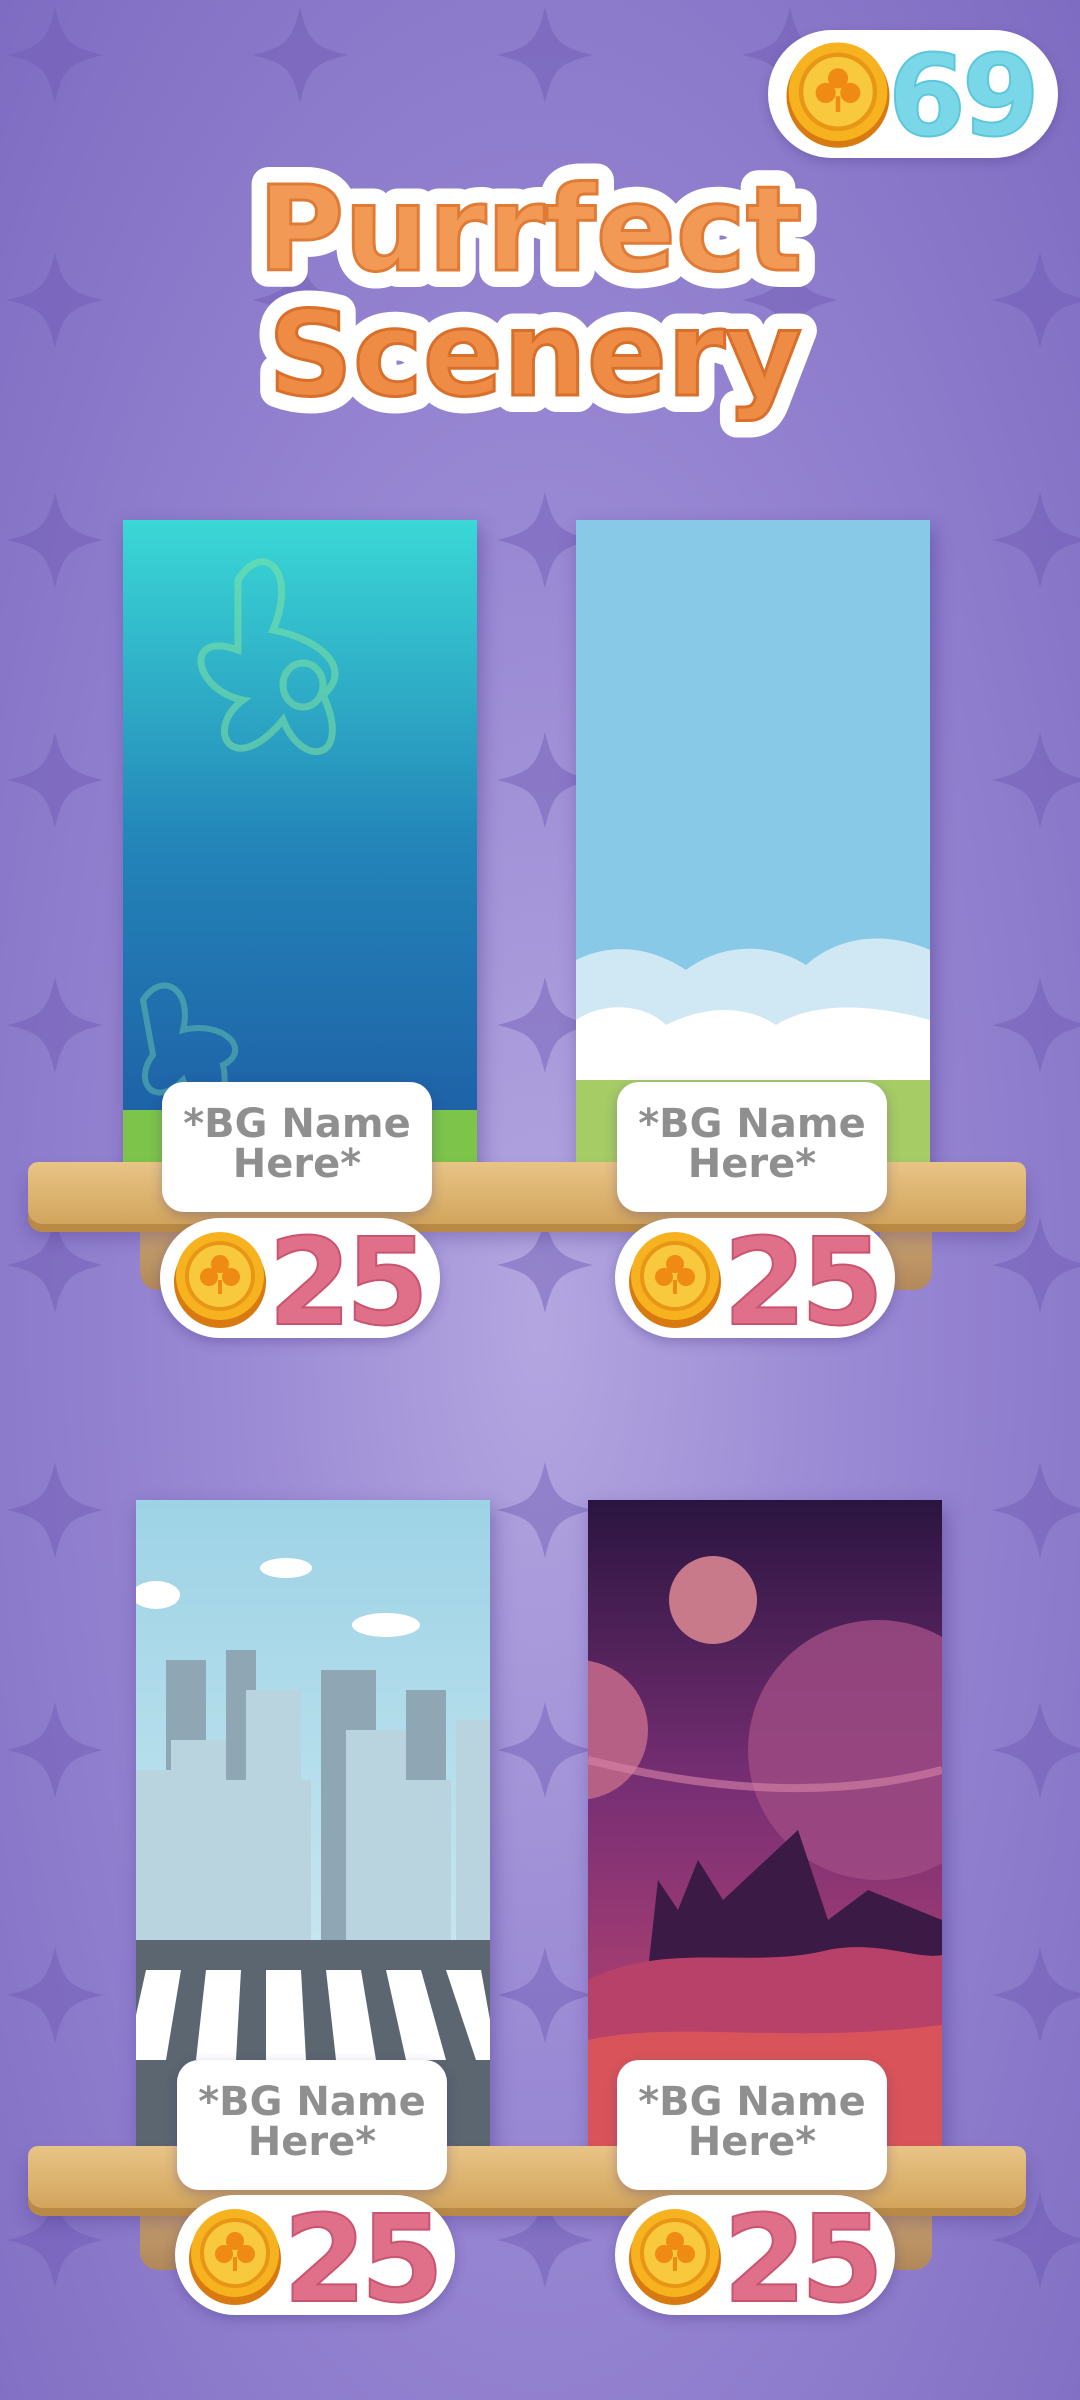  I want to click on game-title: Purrfect Scenery Purrfect Scenery, so click(530, 291).